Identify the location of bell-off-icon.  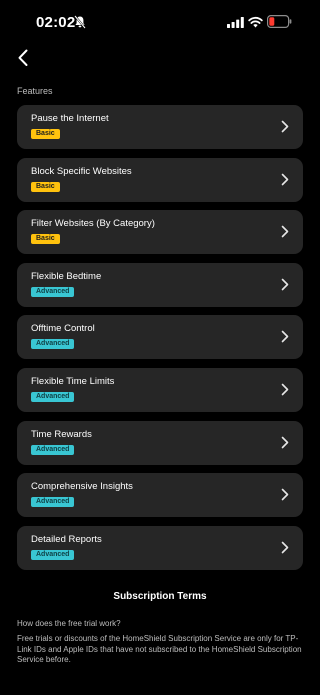
(80, 22).